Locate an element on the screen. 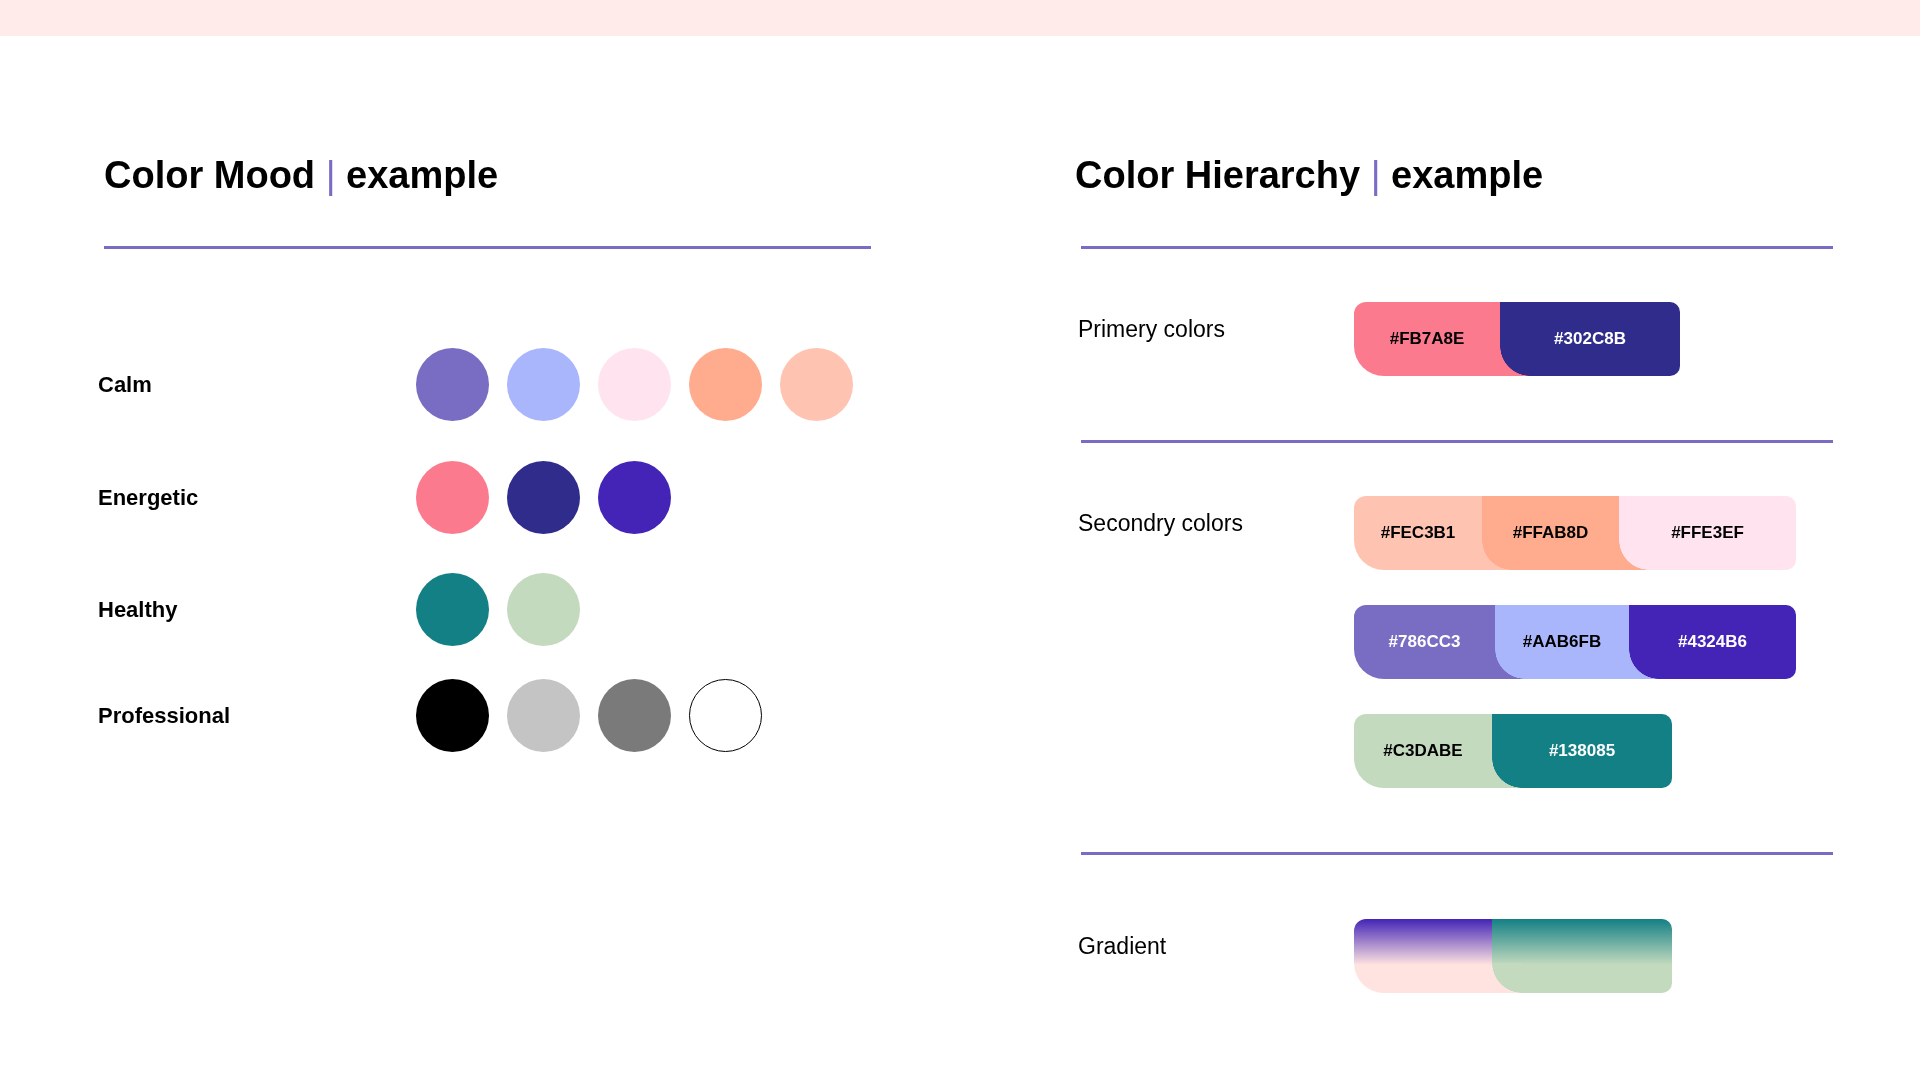 The width and height of the screenshot is (1920, 1080). mood-label: Energetic is located at coordinates (149, 497).